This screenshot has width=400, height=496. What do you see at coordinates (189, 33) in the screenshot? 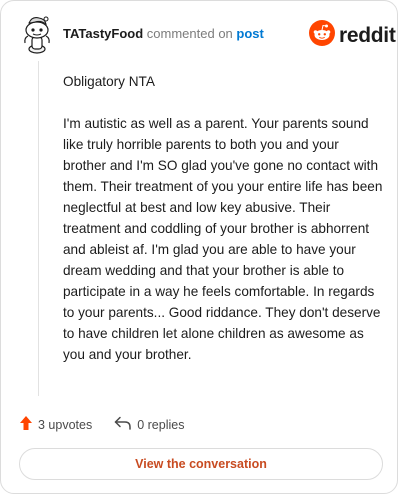
I see `commented-on-text: commented on` at bounding box center [189, 33].